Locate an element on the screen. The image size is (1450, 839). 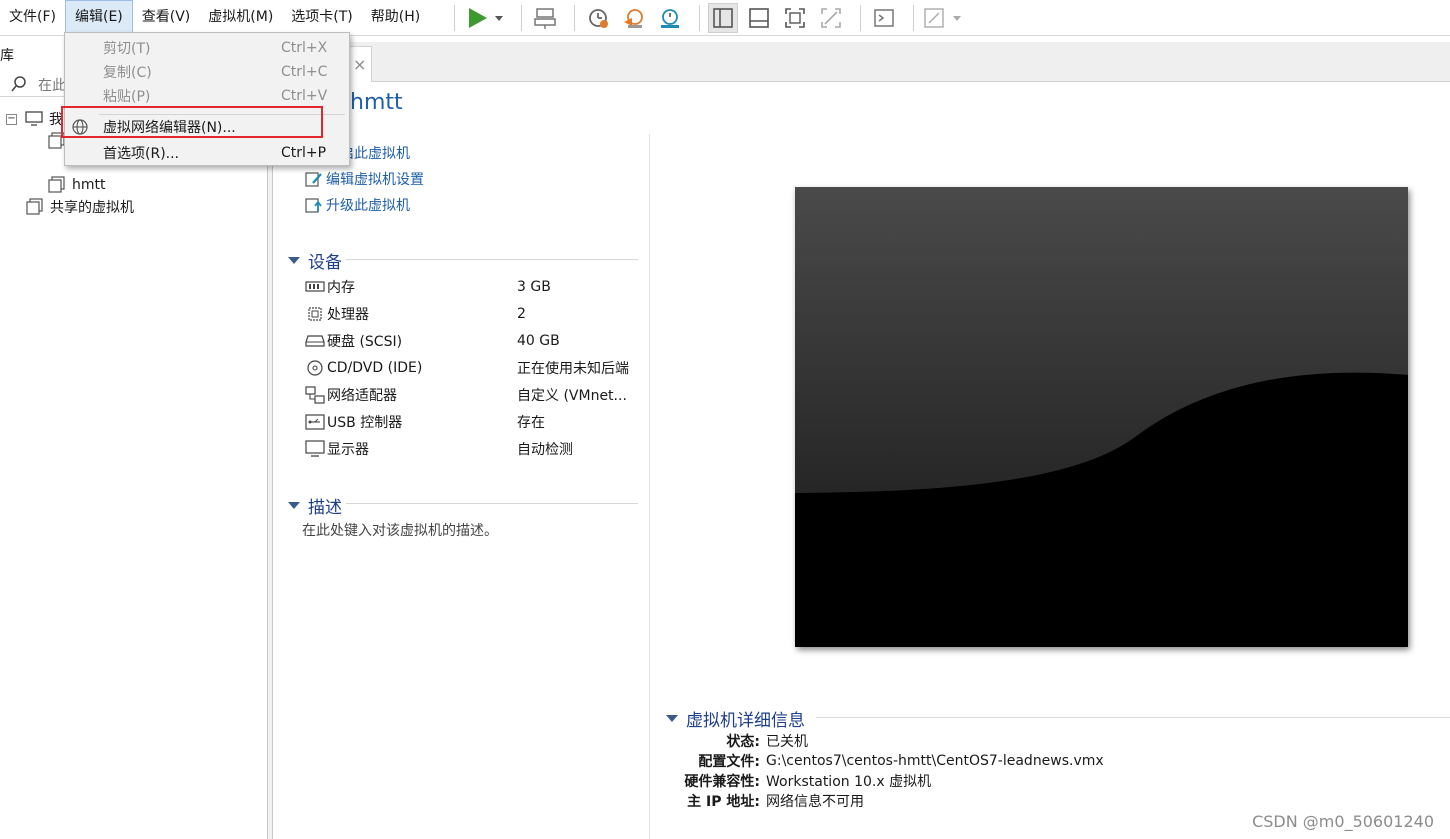
device-name: USB 控制器 is located at coordinates (365, 423).